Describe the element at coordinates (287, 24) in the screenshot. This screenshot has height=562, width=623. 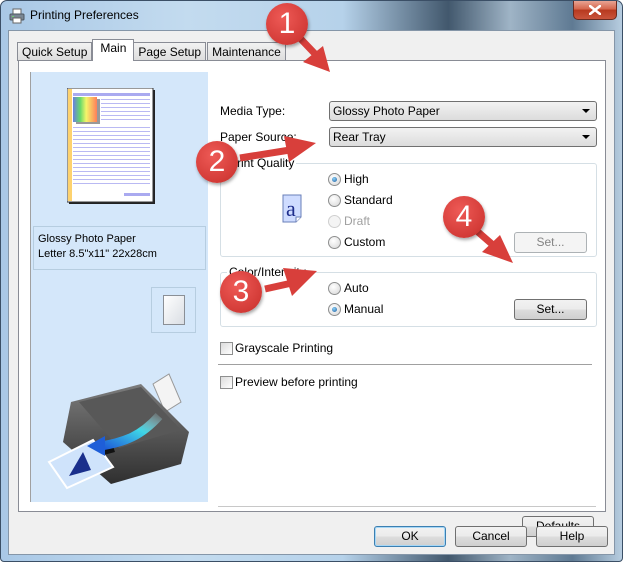
I see `annotation-badge-1: 1` at that location.